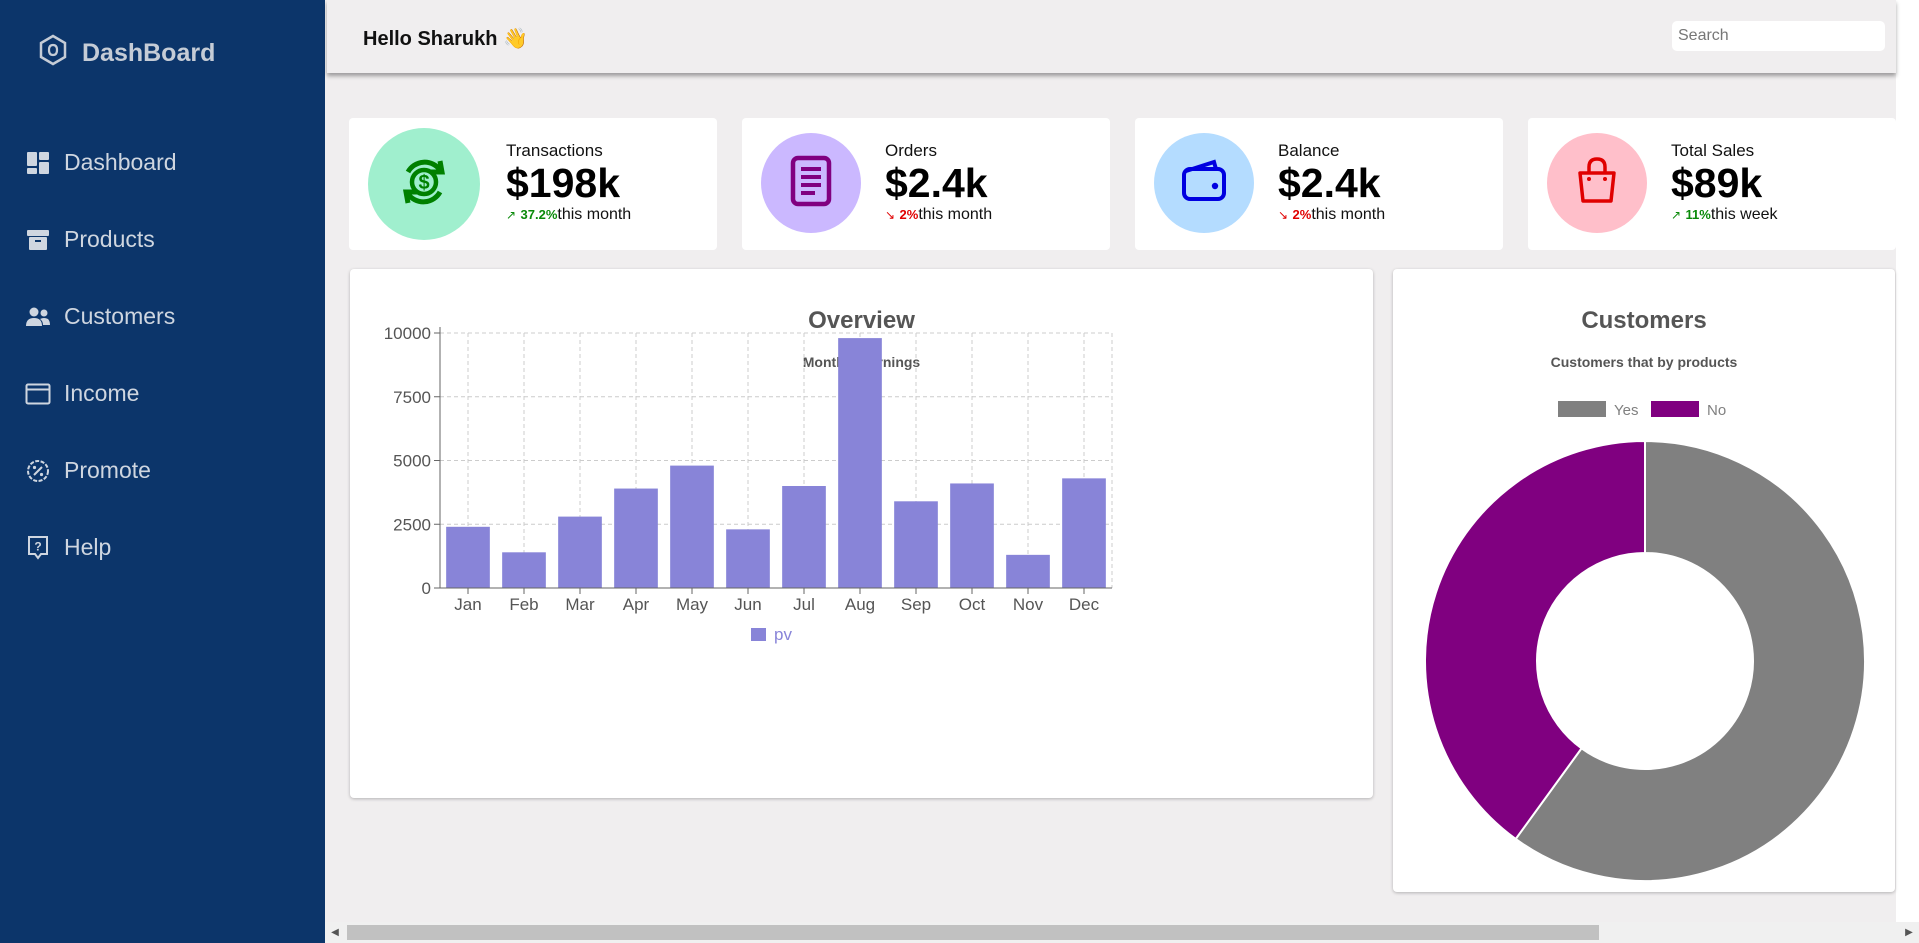 The width and height of the screenshot is (1919, 943). I want to click on sidebar-item-label: Income, so click(102, 393).